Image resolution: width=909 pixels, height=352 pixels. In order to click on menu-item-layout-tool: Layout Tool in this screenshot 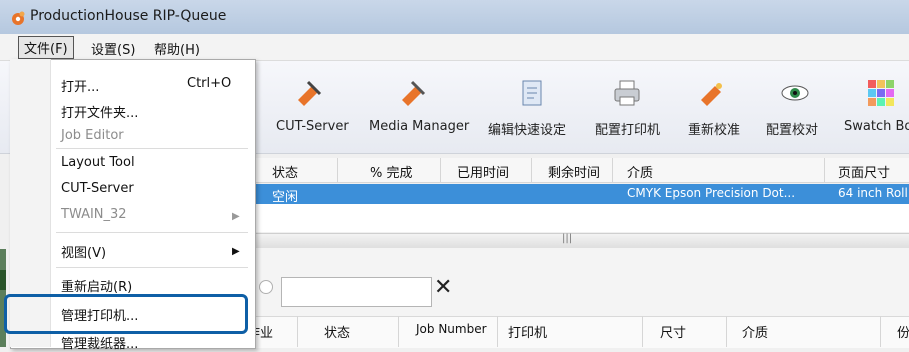, I will do `click(98, 162)`.